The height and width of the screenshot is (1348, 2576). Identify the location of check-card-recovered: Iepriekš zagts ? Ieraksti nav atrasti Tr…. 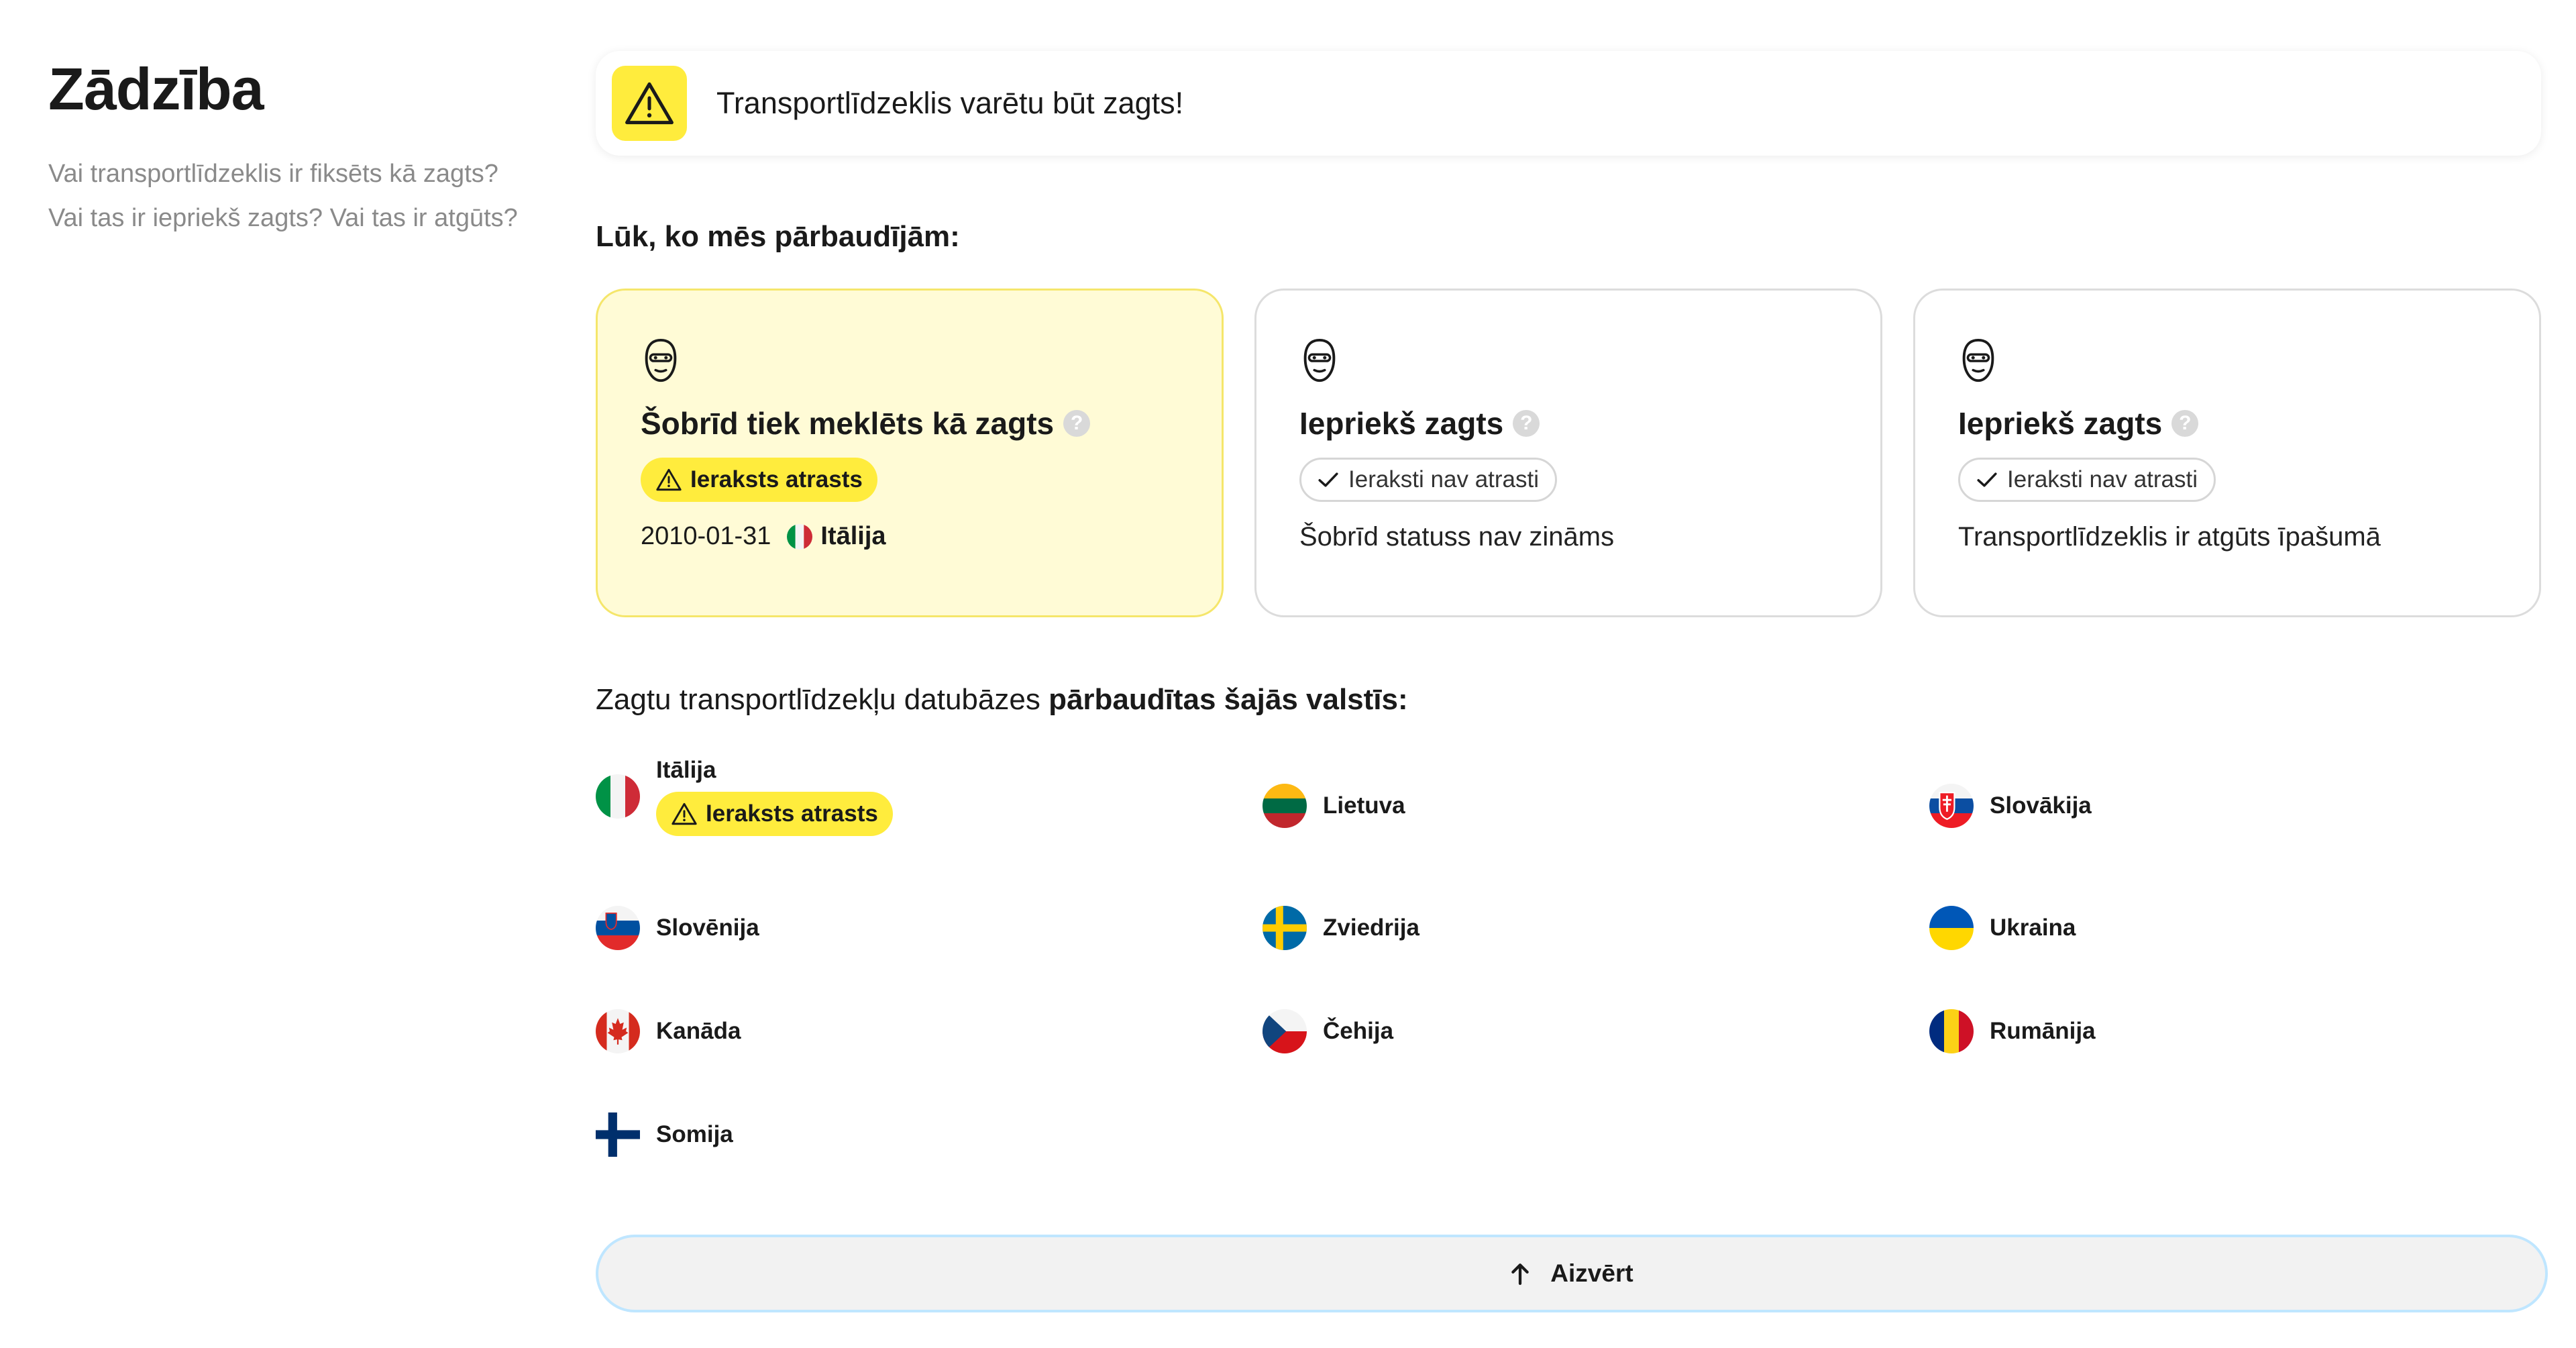
(2227, 453).